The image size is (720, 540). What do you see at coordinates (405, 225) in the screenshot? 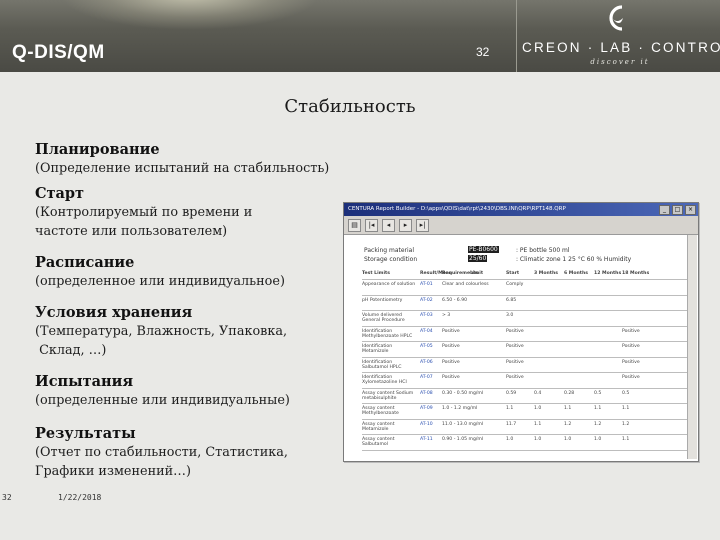
I see `next-page-icon: ▸` at bounding box center [405, 225].